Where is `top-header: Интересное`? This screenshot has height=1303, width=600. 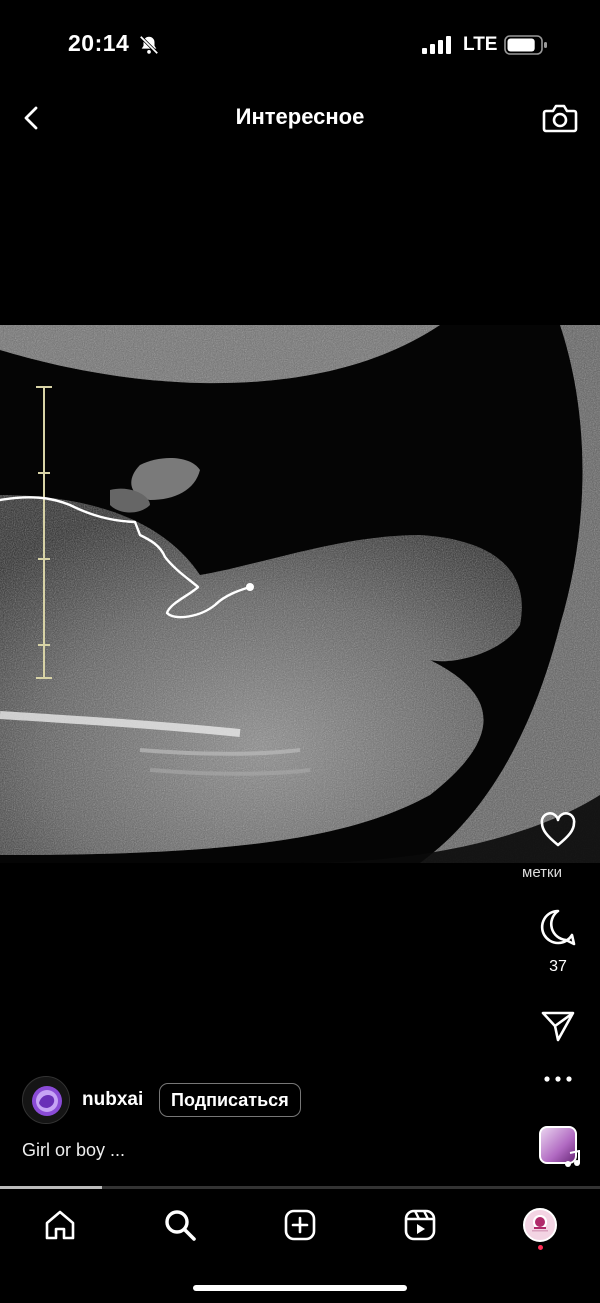
top-header: Интересное is located at coordinates (300, 118).